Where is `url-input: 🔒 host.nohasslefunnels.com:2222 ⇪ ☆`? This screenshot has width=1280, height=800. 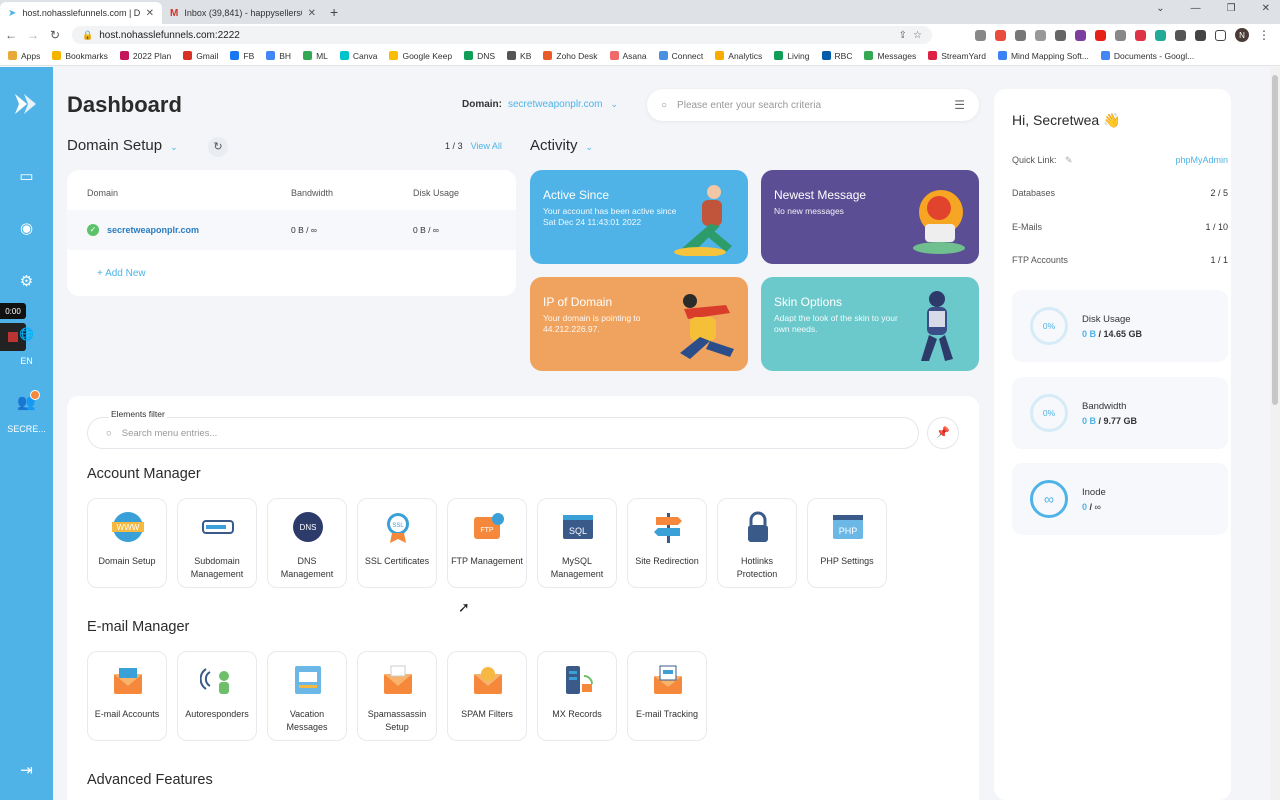 url-input: 🔒 host.nohasslefunnels.com:2222 ⇪ ☆ is located at coordinates (502, 35).